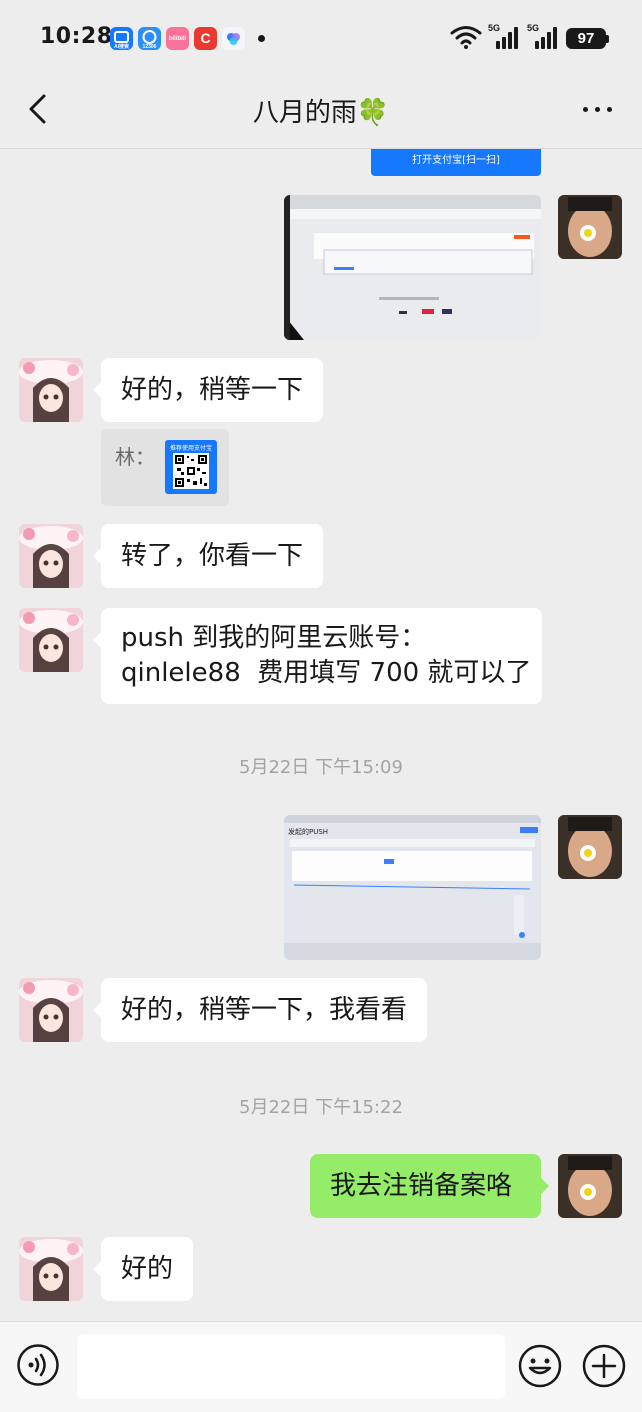 Image resolution: width=642 pixels, height=1412 pixels. I want to click on svg-text: AI搜索, so click(121, 46).